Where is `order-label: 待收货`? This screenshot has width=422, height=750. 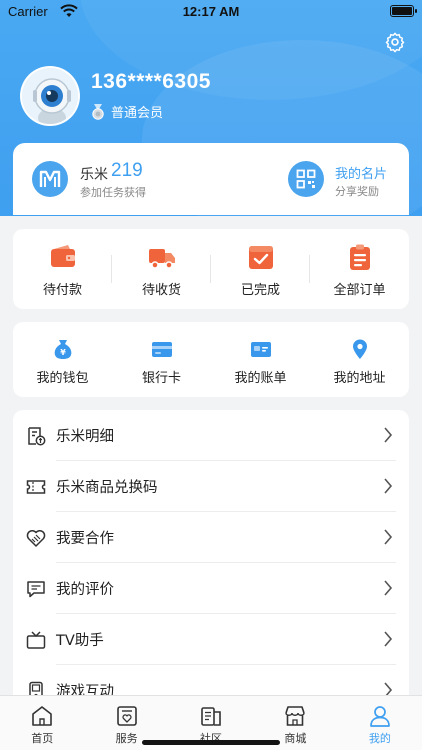 order-label: 待收货 is located at coordinates (161, 290).